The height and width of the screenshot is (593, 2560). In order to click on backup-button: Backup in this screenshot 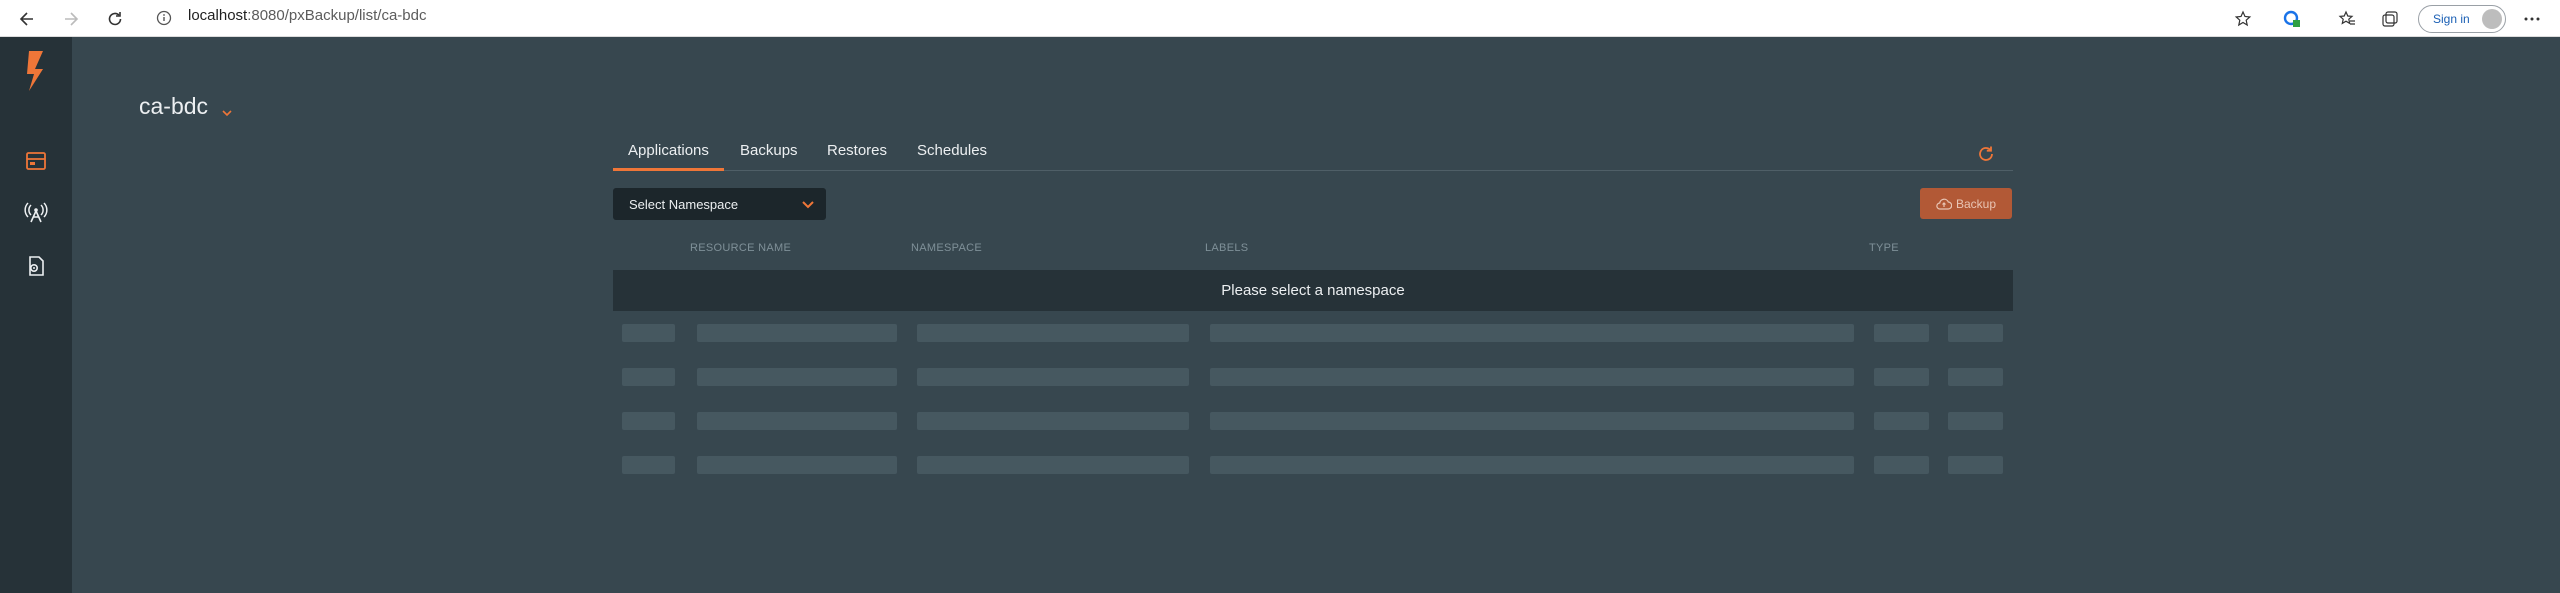, I will do `click(1966, 203)`.